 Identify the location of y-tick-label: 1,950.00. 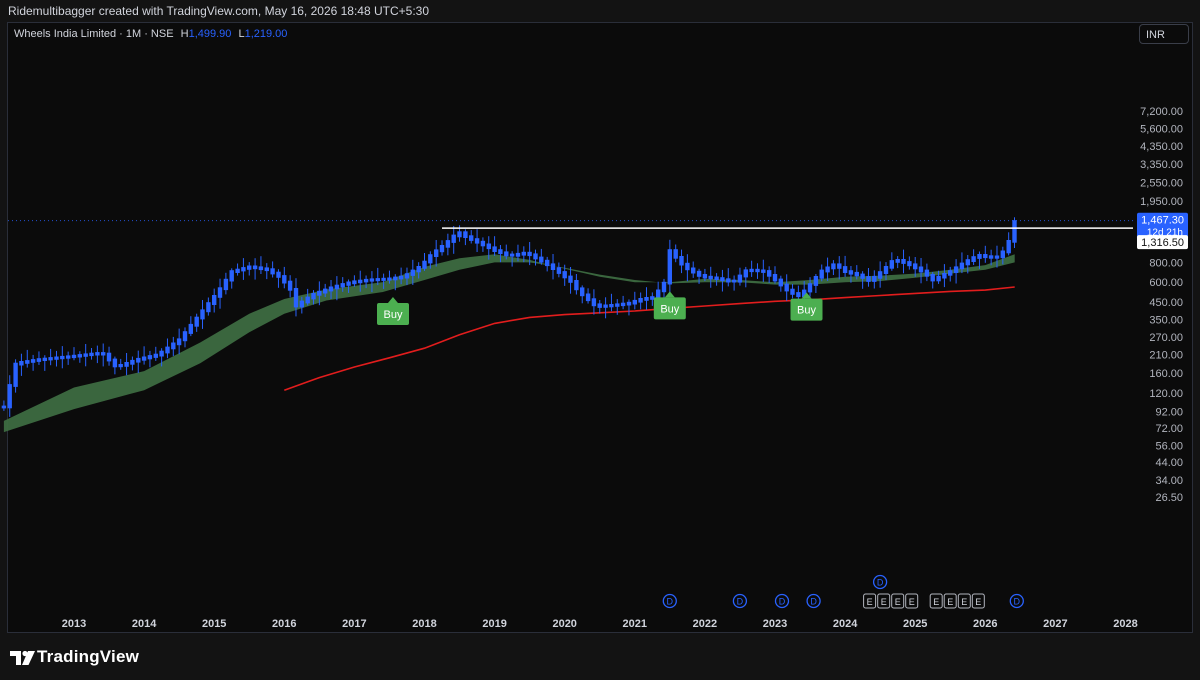
(1161, 202).